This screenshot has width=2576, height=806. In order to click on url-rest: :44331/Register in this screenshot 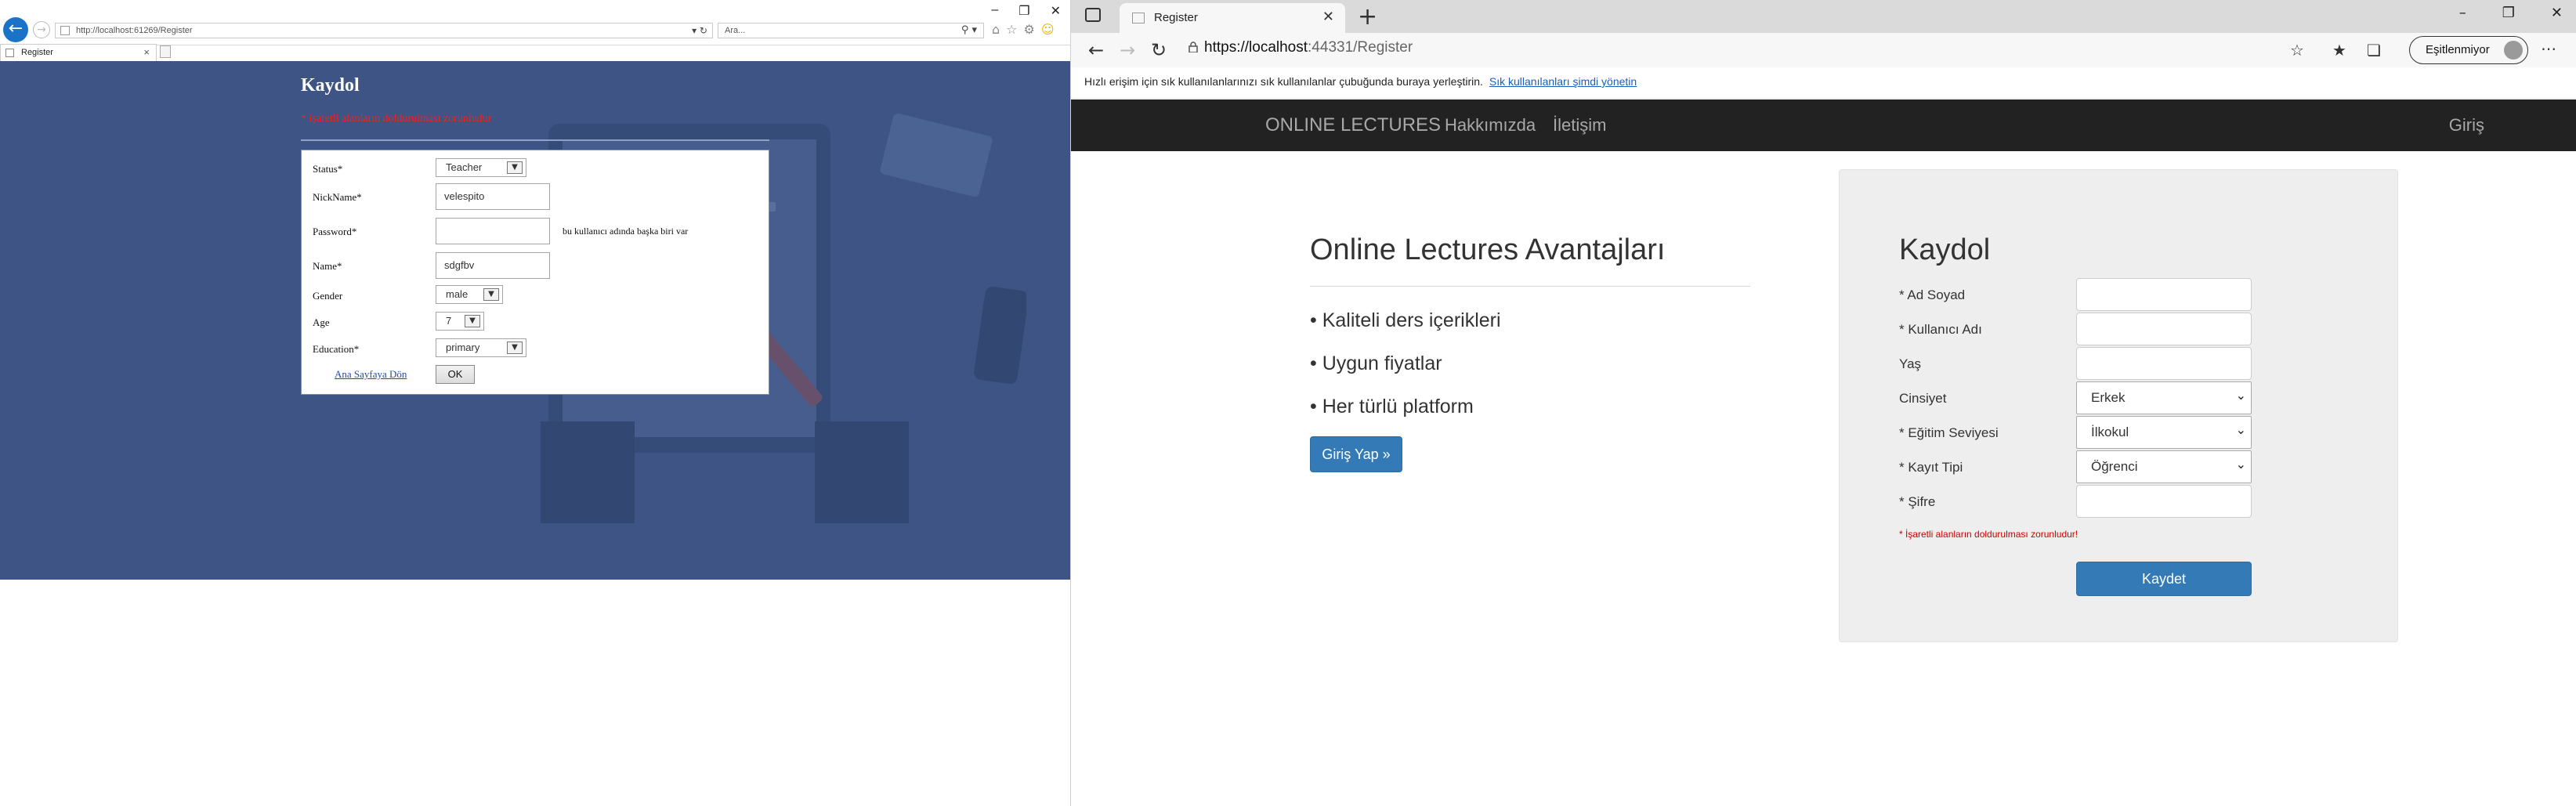, I will do `click(1360, 47)`.